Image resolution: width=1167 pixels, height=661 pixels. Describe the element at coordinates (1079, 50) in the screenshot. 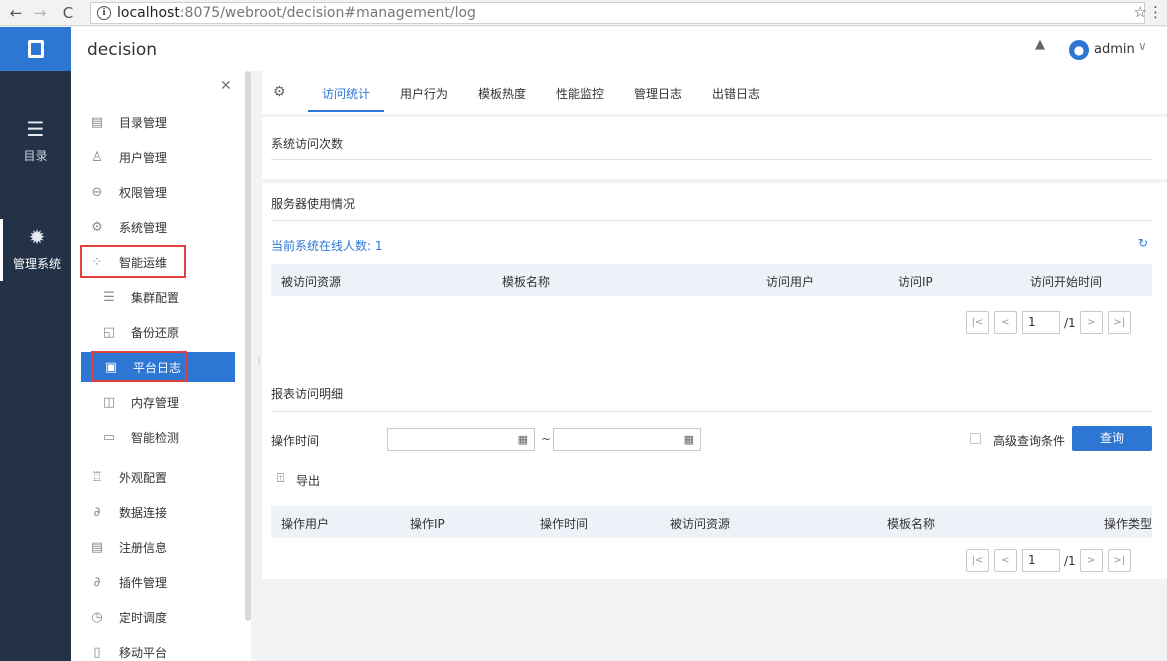

I see `user-avatar-icon: ●` at that location.